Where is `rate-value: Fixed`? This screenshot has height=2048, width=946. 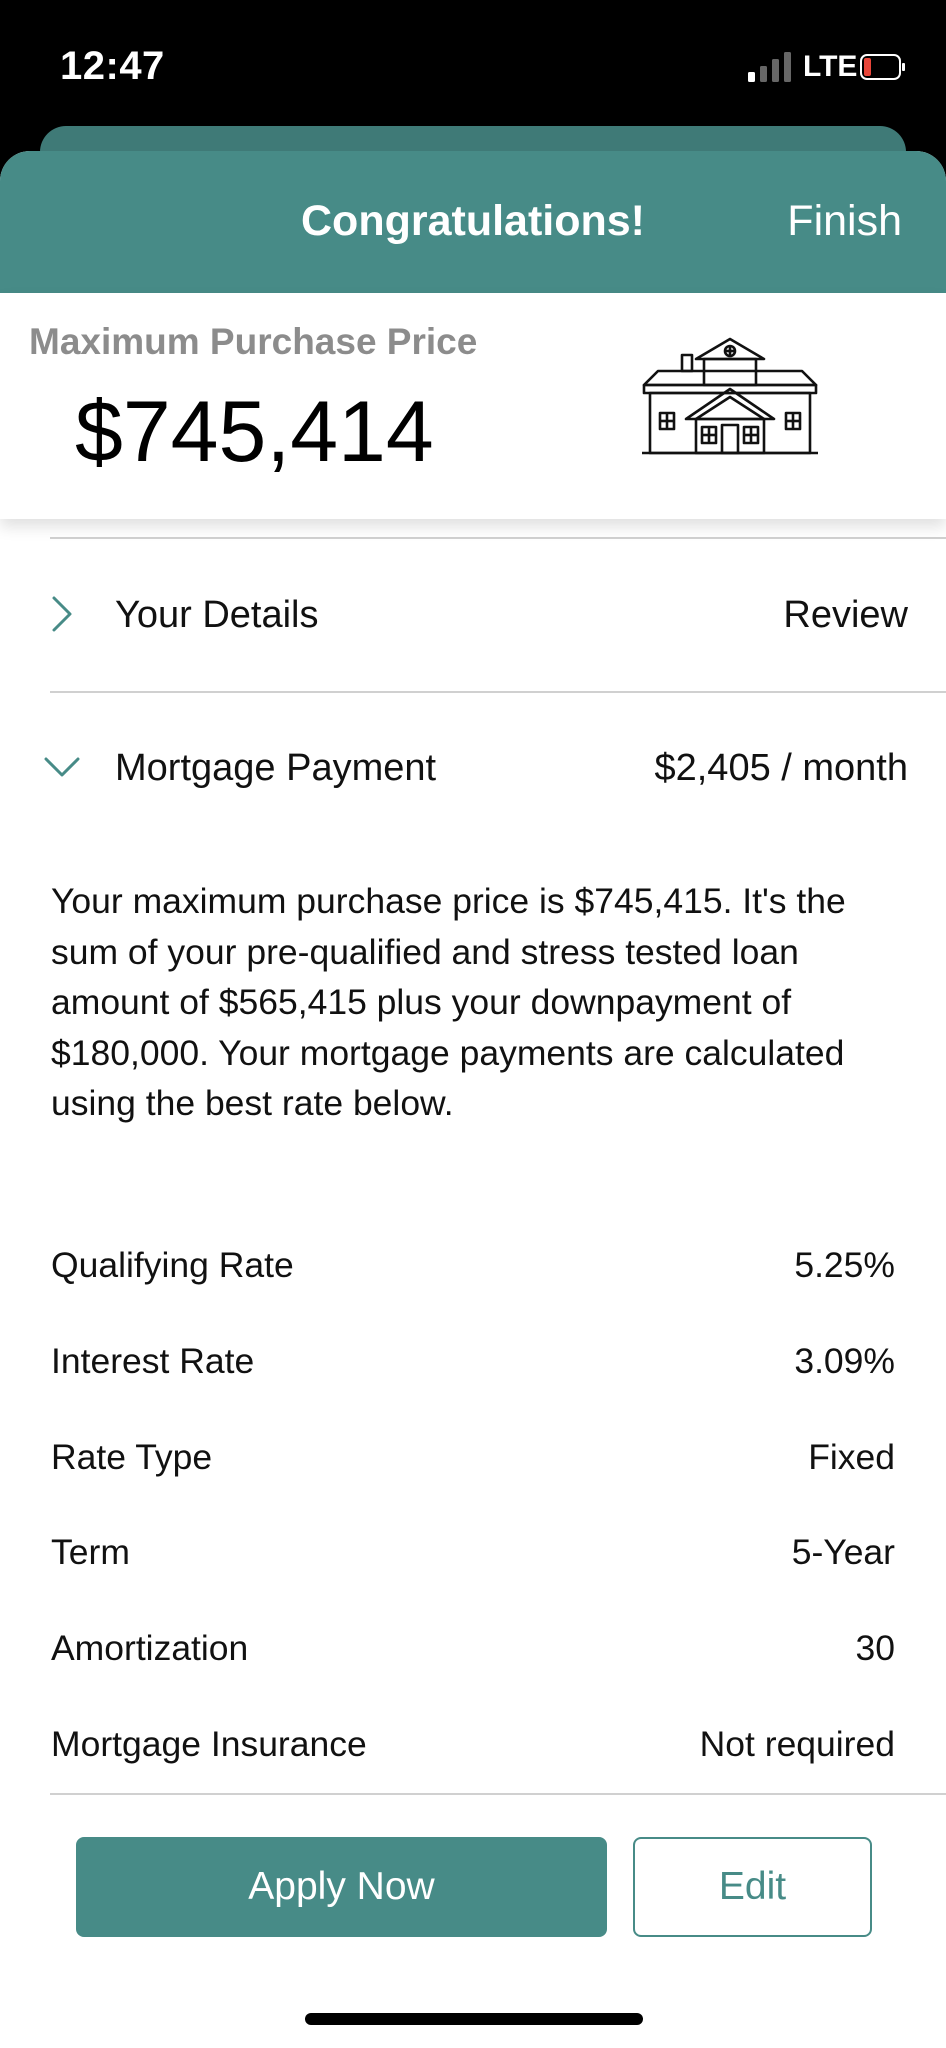 rate-value: Fixed is located at coordinates (851, 1457).